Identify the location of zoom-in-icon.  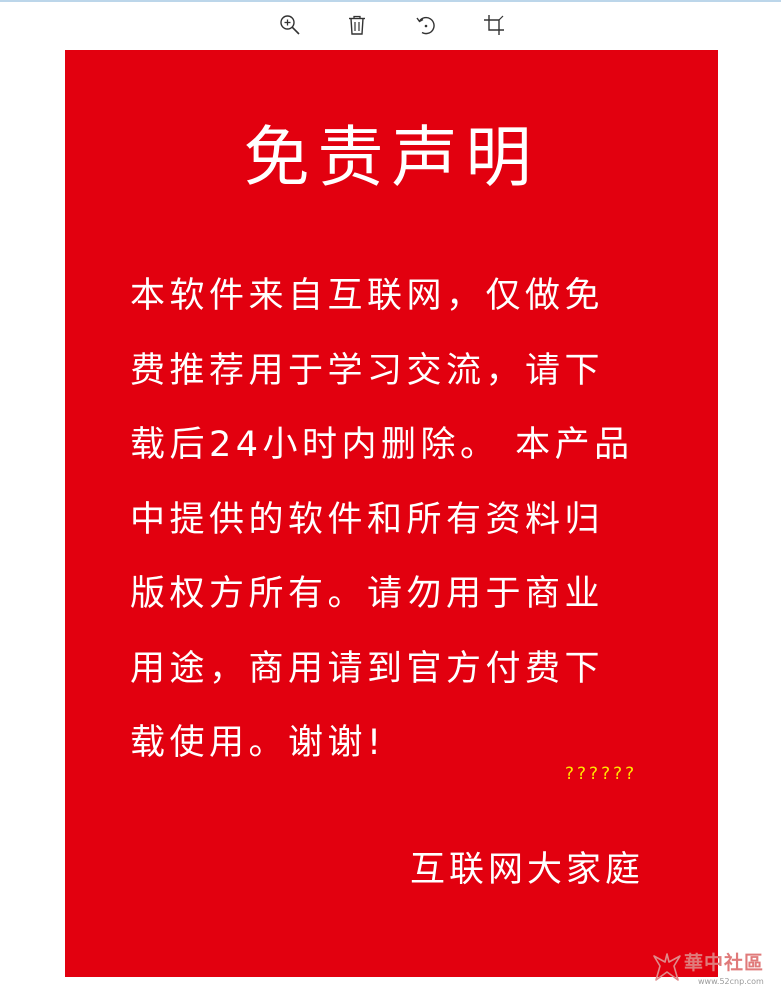
(290, 25).